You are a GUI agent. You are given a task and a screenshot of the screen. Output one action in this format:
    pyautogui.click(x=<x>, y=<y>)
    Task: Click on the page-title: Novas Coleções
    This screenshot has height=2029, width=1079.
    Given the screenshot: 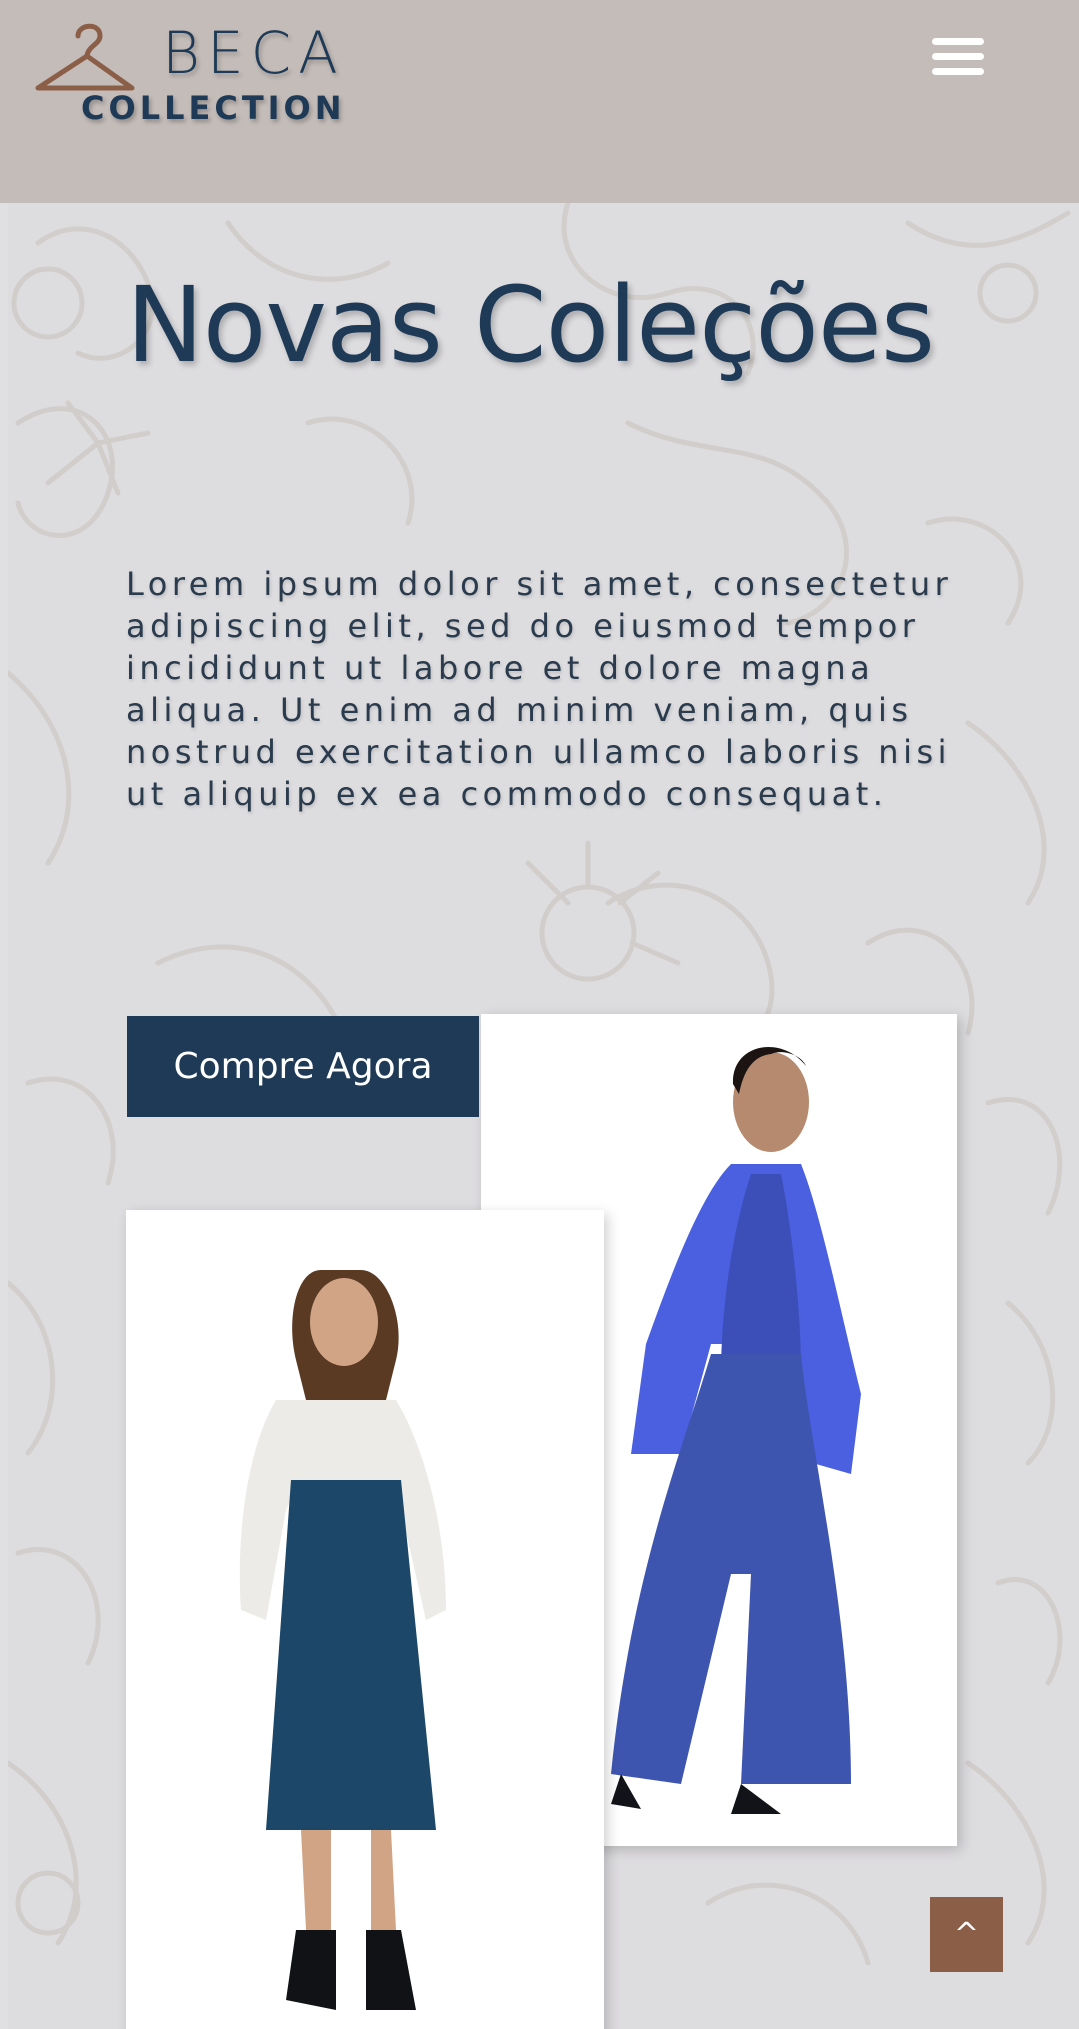 What is the action you would take?
    pyautogui.click(x=530, y=325)
    